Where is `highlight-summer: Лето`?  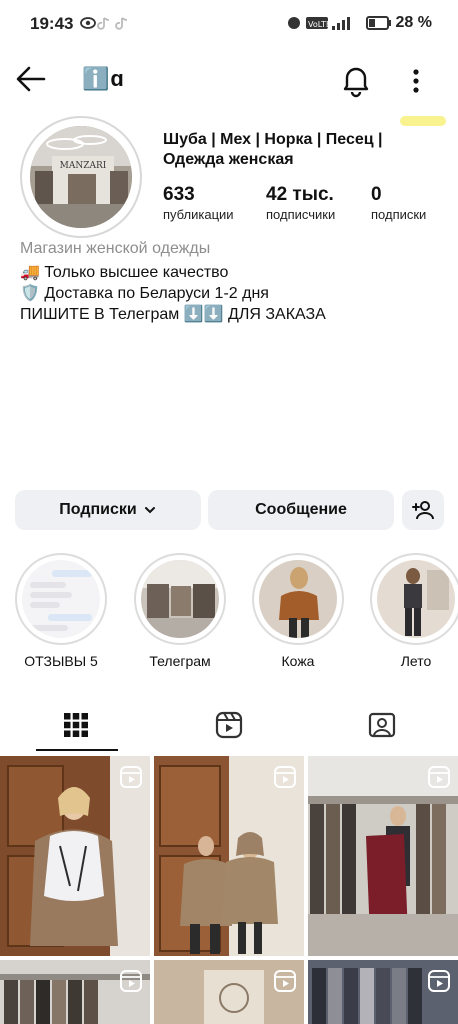 highlight-summer: Лето is located at coordinates (414, 612).